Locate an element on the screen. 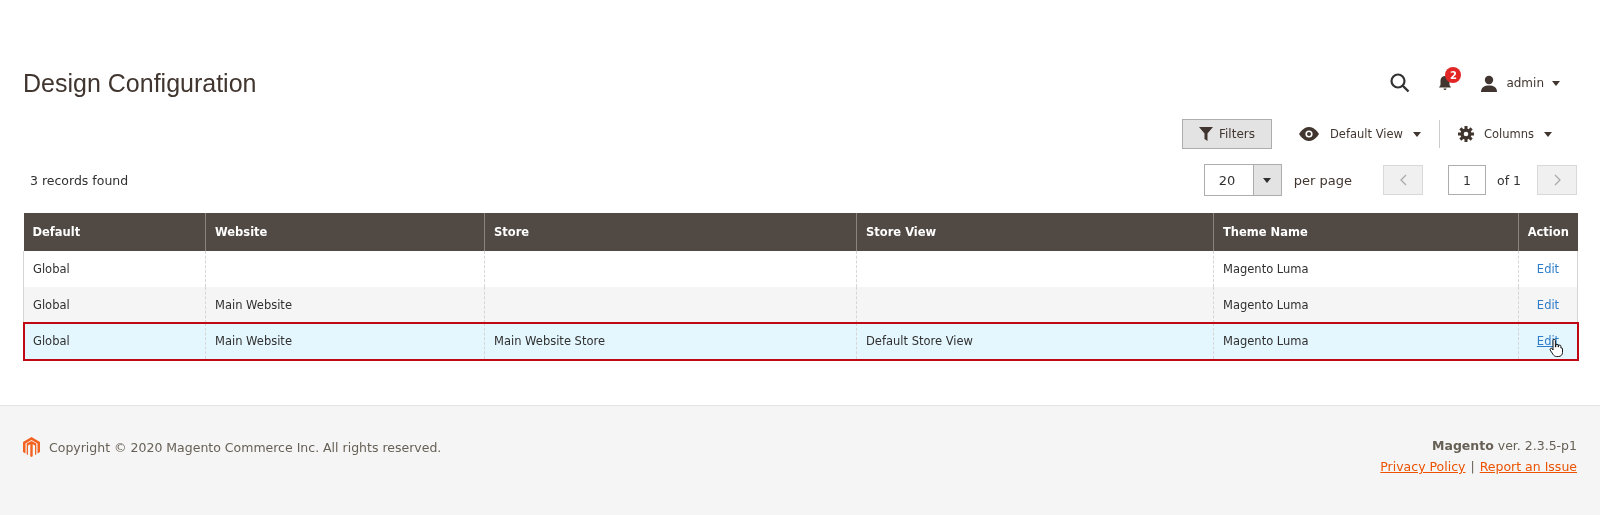 The image size is (1600, 515). filter-icon is located at coordinates (1206, 134).